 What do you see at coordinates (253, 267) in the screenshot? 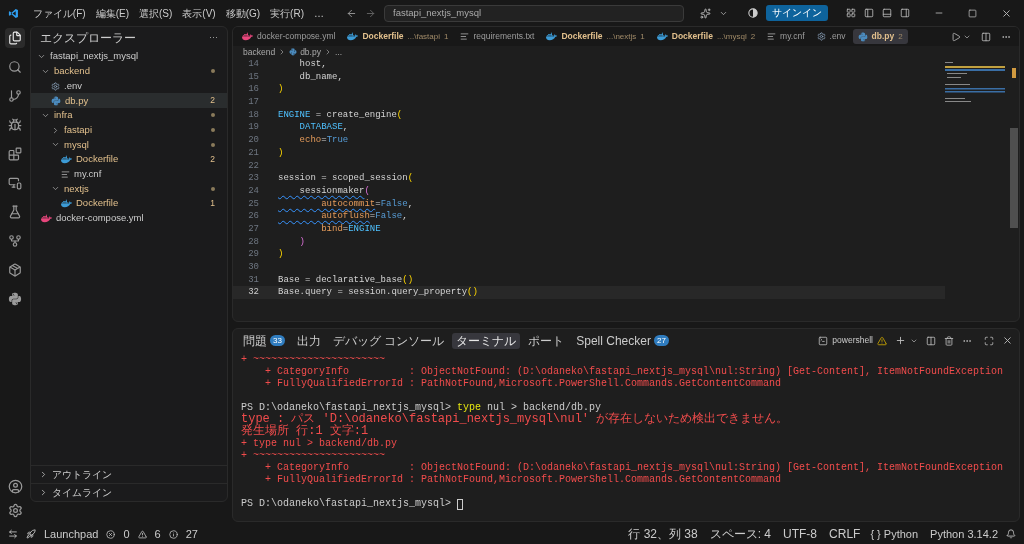
I see `line-number: 30` at bounding box center [253, 267].